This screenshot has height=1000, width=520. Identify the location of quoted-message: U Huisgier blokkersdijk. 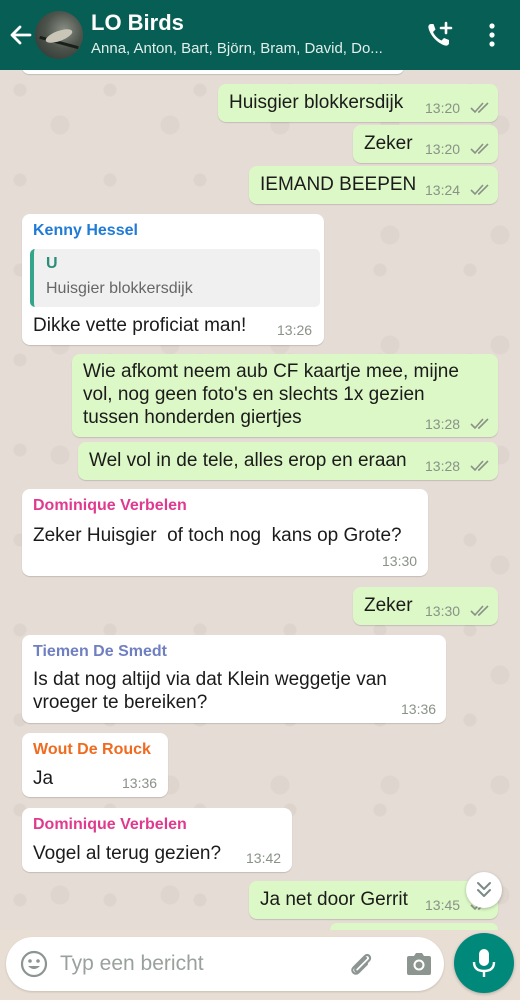
(175, 278).